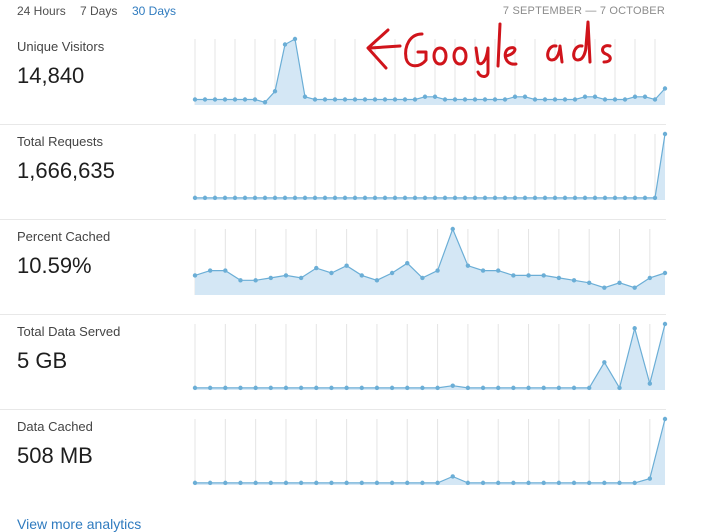 The image size is (707, 532). I want to click on tab-7-days: 7 Days, so click(98, 11).